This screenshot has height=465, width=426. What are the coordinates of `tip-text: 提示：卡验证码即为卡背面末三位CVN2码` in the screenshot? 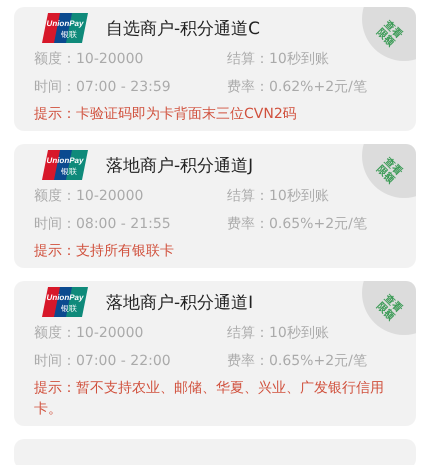 It's located at (166, 114).